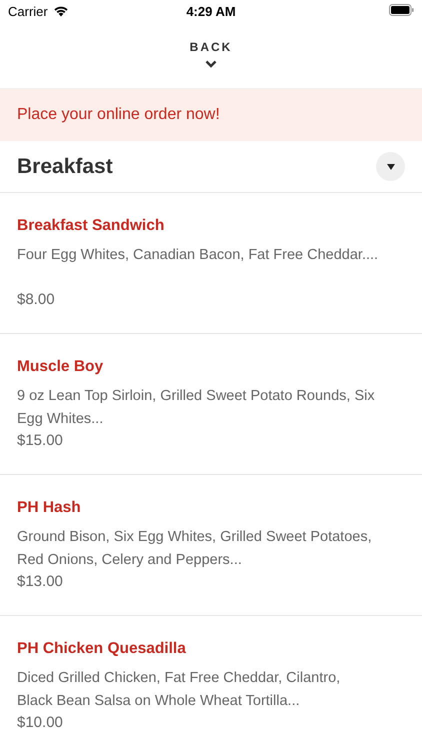 The height and width of the screenshot is (750, 422). I want to click on item-name: Breakfast Sandwich, so click(91, 226).